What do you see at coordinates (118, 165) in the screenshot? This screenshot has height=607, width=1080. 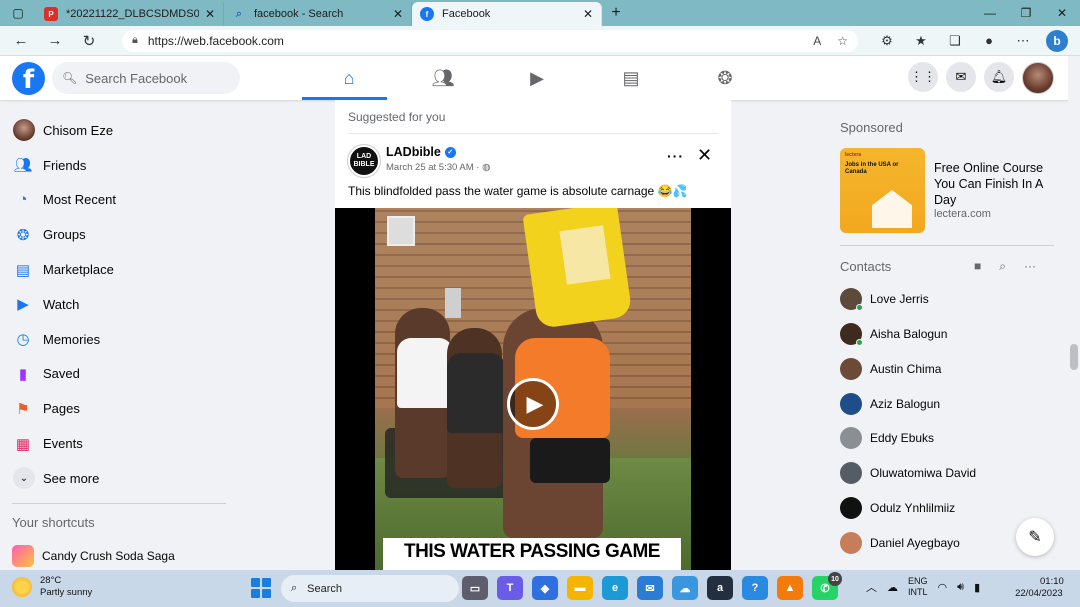 I see `sidebar-item-friends: 👥︎ Friends` at bounding box center [118, 165].